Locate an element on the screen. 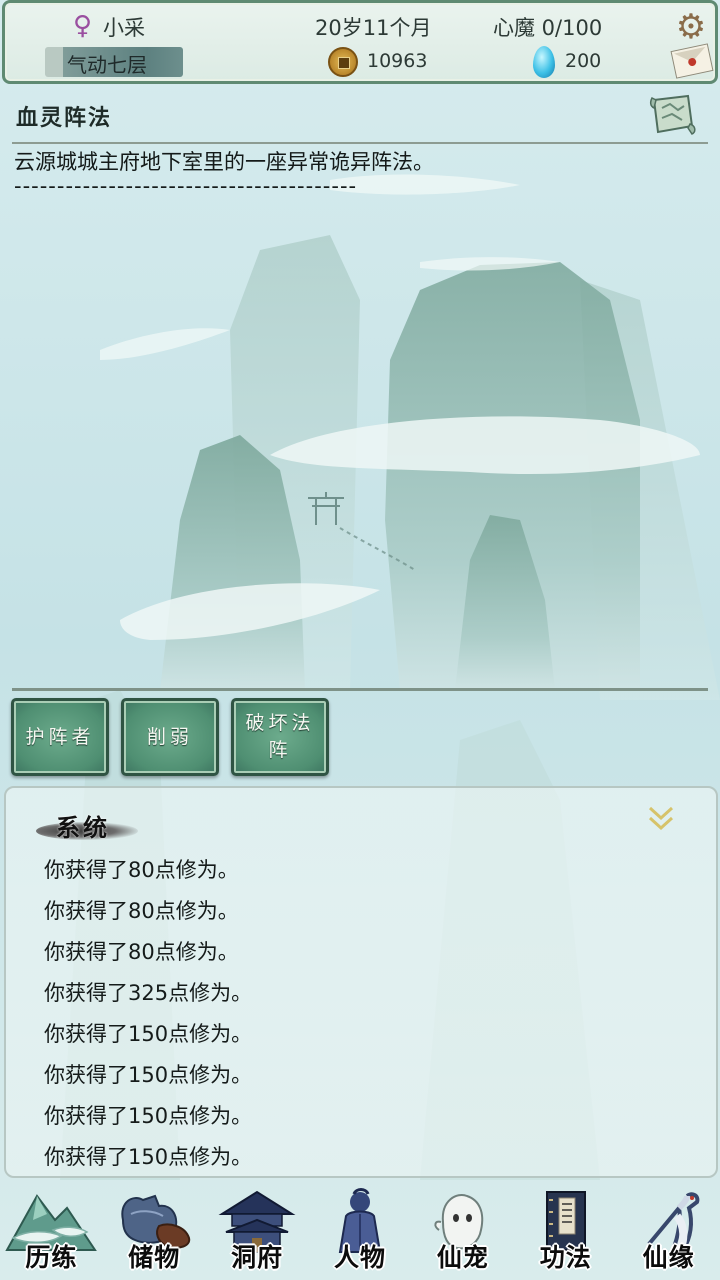 This screenshot has height=1280, width=720. nav-item-storage: 储物 is located at coordinates (154, 1231).